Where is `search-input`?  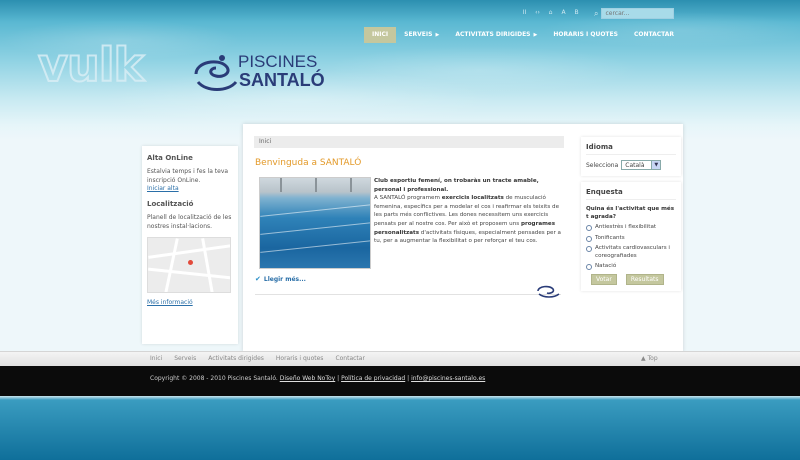 search-input is located at coordinates (638, 13).